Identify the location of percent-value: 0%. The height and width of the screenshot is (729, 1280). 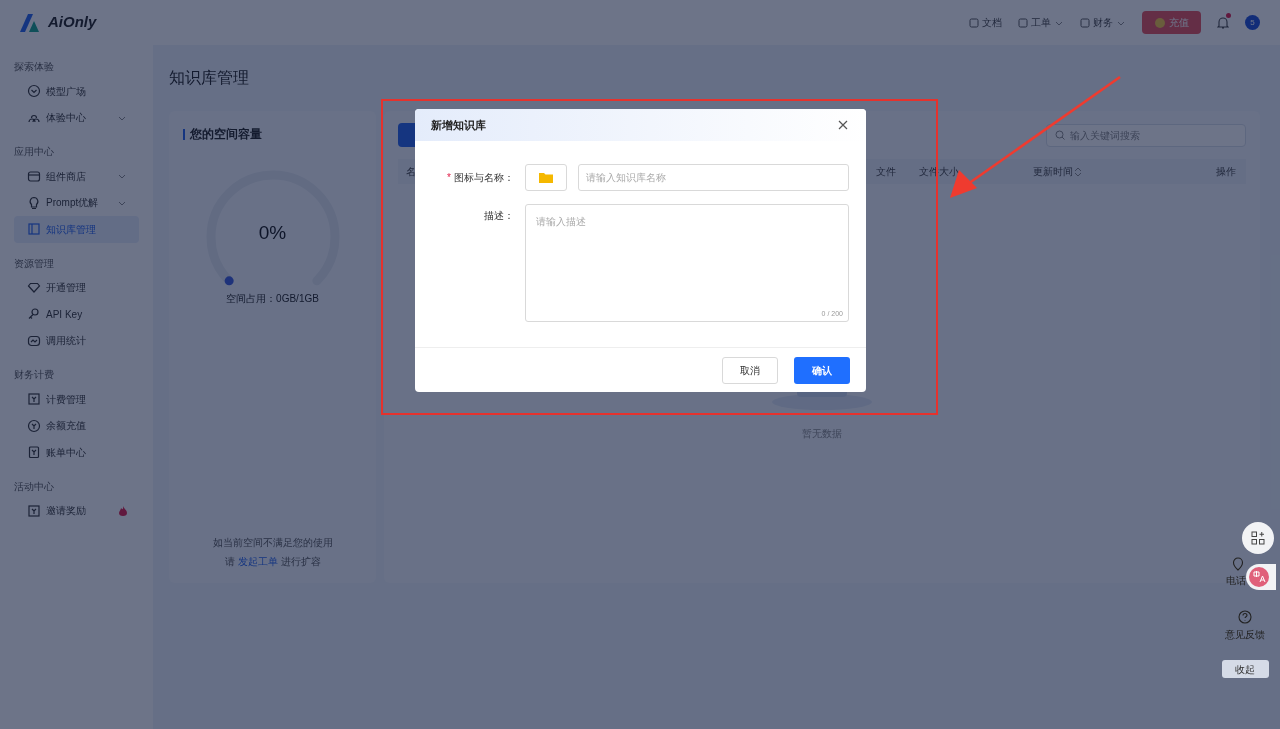
(272, 233).